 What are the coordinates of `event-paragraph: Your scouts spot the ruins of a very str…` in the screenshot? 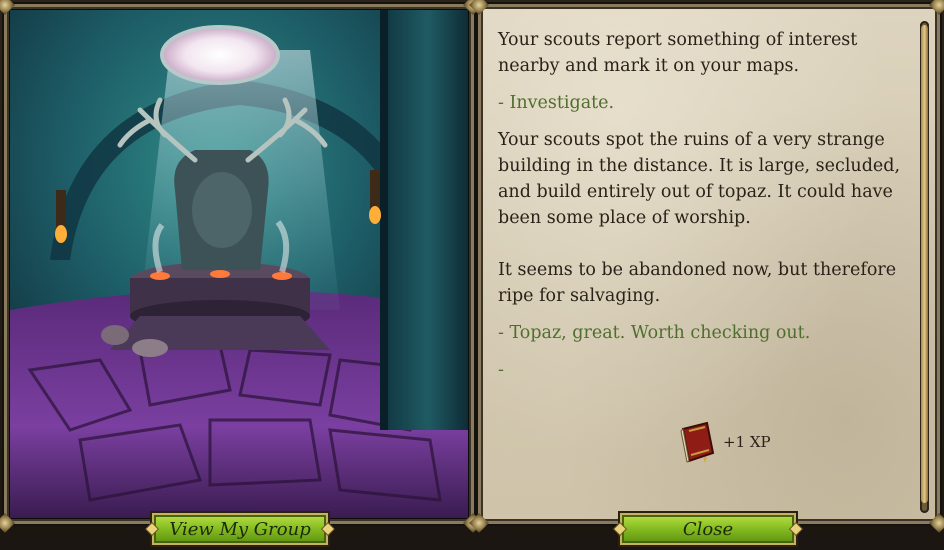 It's located at (699, 218).